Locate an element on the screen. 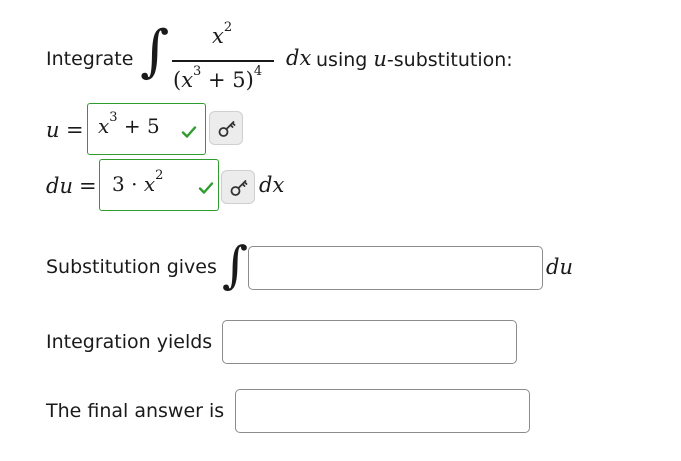  prompt-dx: dx is located at coordinates (299, 58).